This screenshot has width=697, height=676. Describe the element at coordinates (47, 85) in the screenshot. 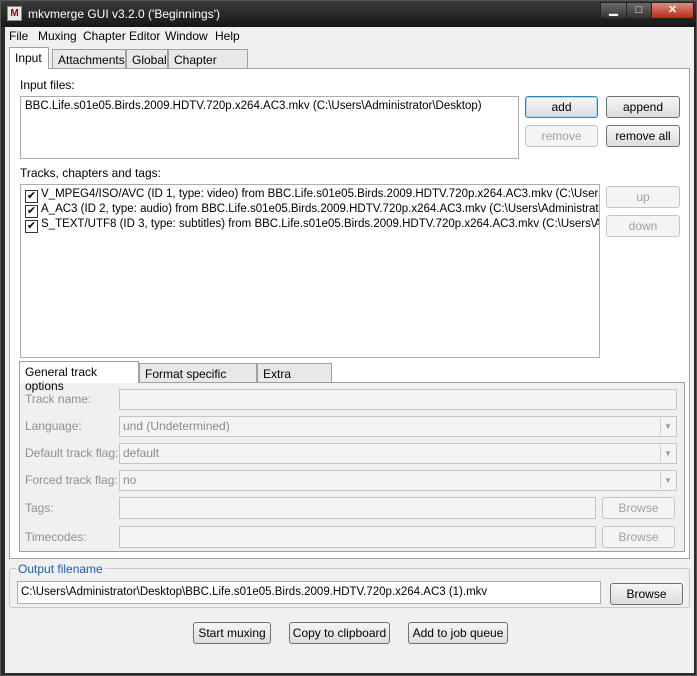

I see `input-files-label: Input files:` at that location.